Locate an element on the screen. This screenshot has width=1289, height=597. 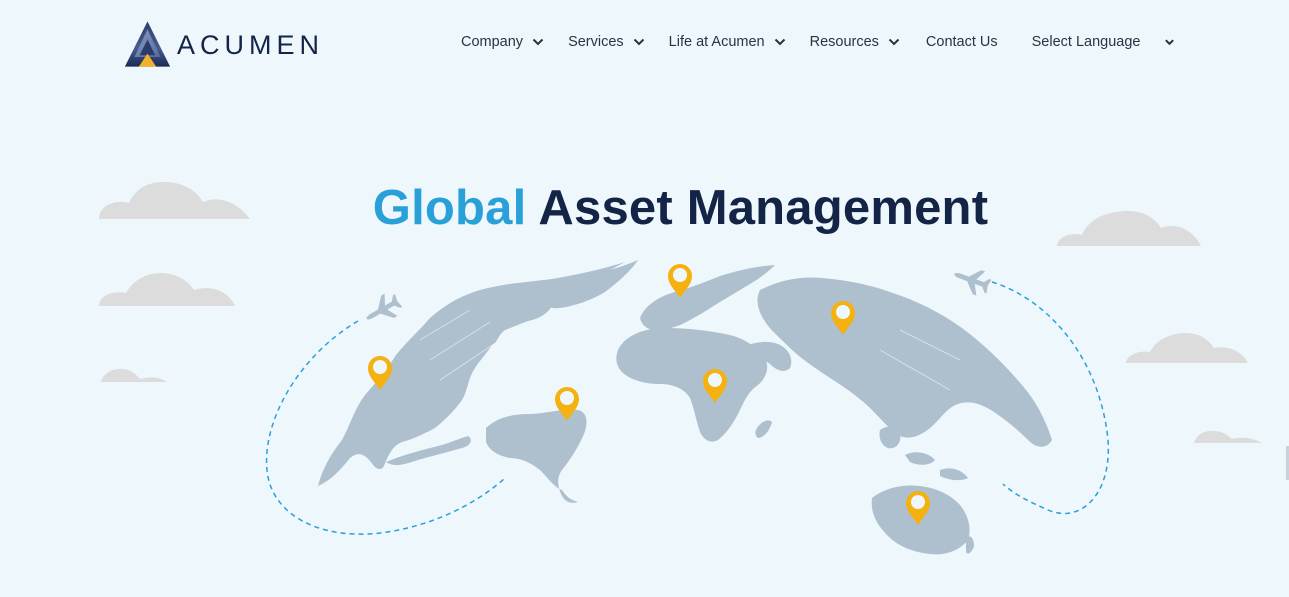
nav-item-company: Company is located at coordinates (502, 42).